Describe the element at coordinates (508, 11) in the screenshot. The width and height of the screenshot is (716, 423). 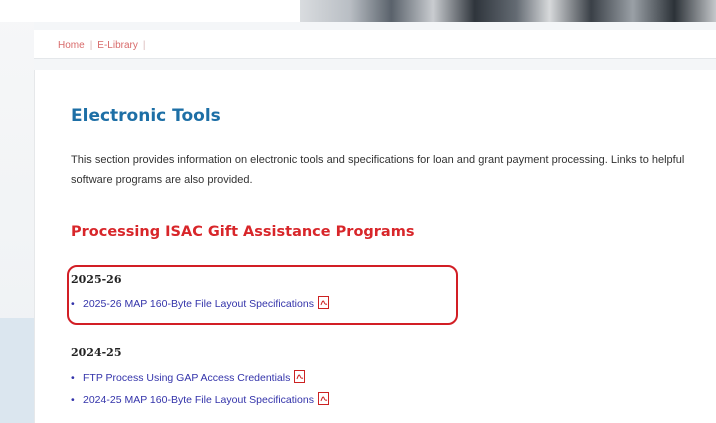
I see `banner-photo` at that location.